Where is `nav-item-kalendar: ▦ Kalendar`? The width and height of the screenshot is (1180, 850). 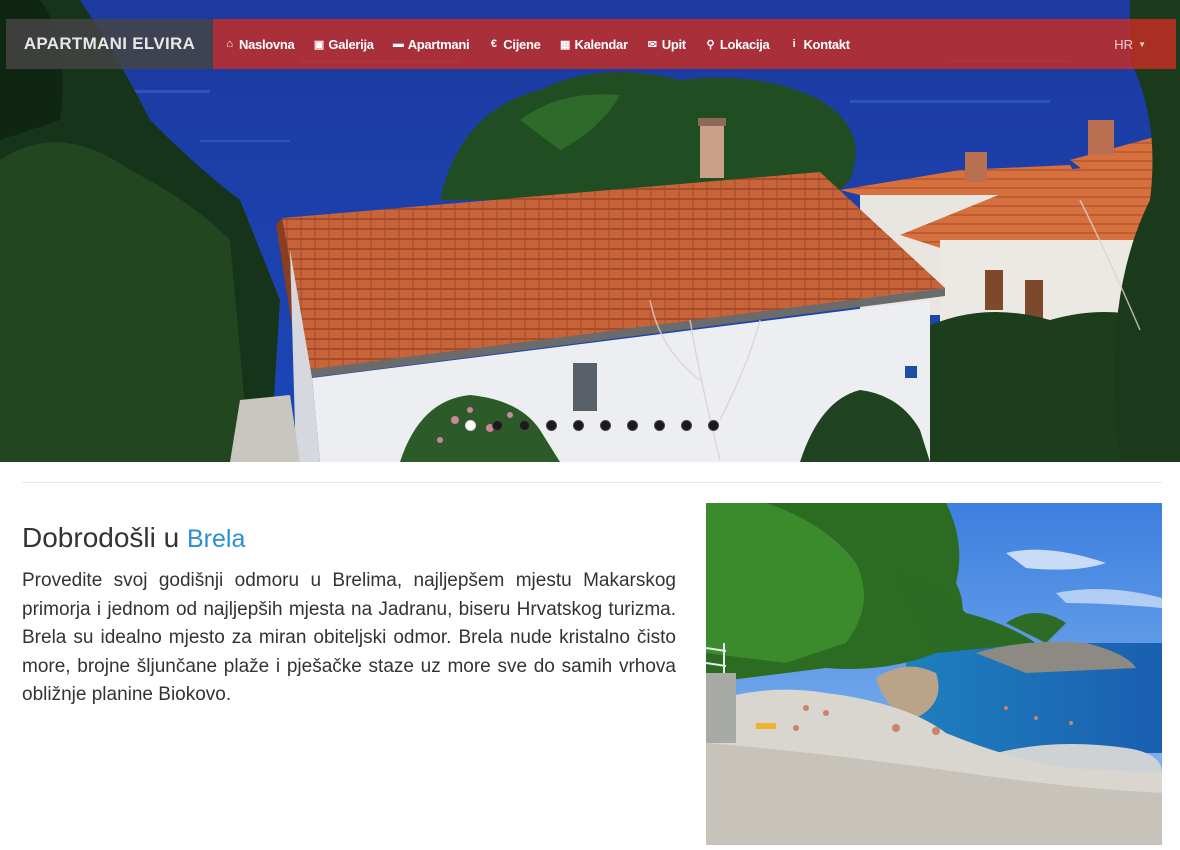 nav-item-kalendar: ▦ Kalendar is located at coordinates (593, 44).